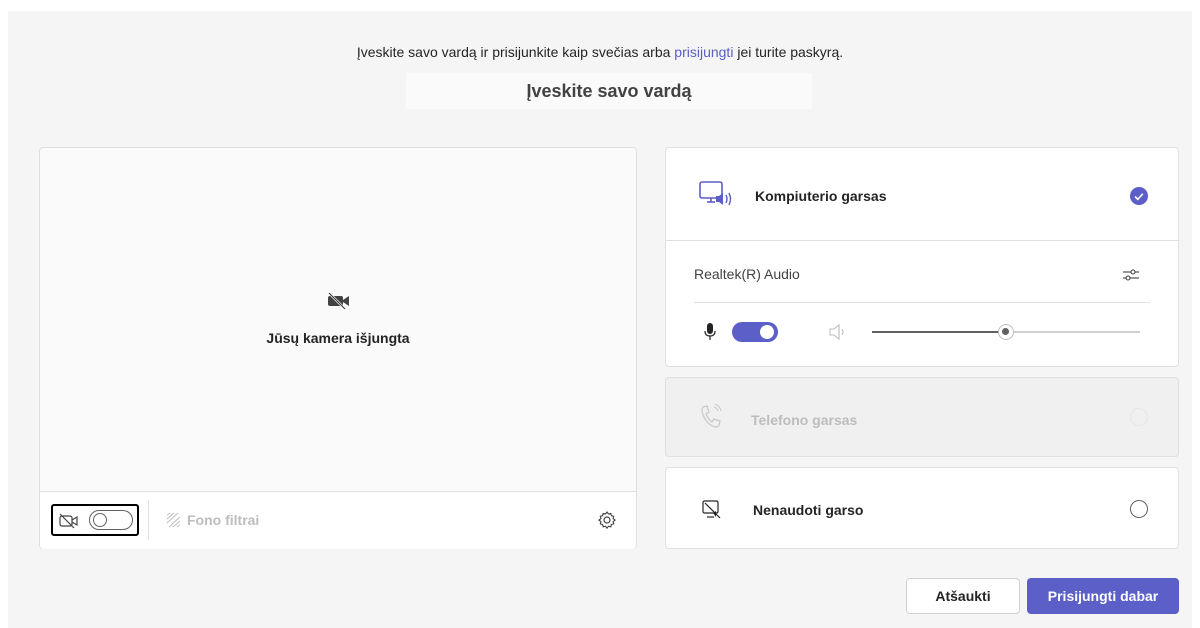 The height and width of the screenshot is (628, 1200). What do you see at coordinates (223, 520) in the screenshot?
I see `background-filters-button: Fono filtrai` at bounding box center [223, 520].